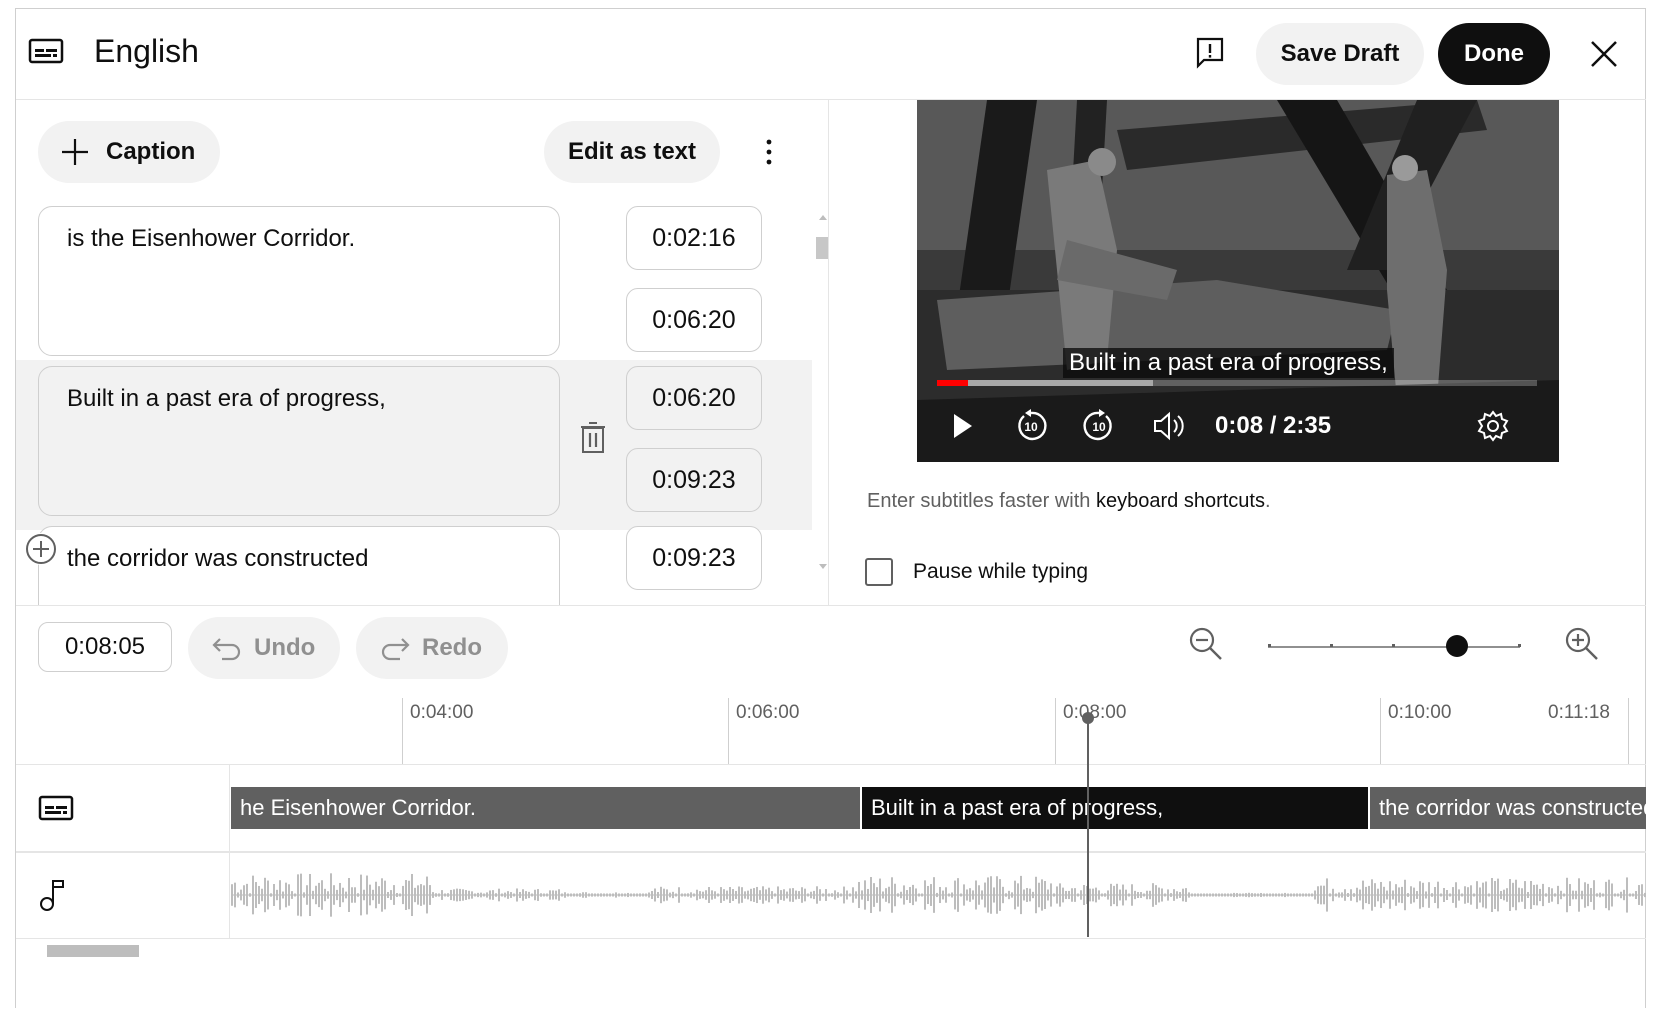  I want to click on redo-button: Redo, so click(432, 648).